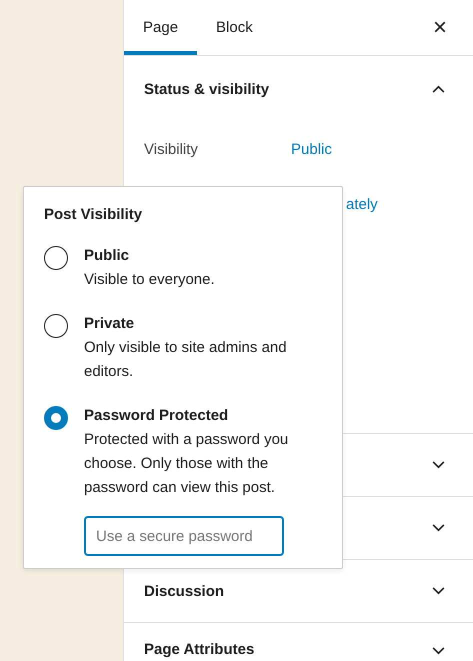 Image resolution: width=473 pixels, height=661 pixels. What do you see at coordinates (171, 149) in the screenshot?
I see `field-label: Visibility` at bounding box center [171, 149].